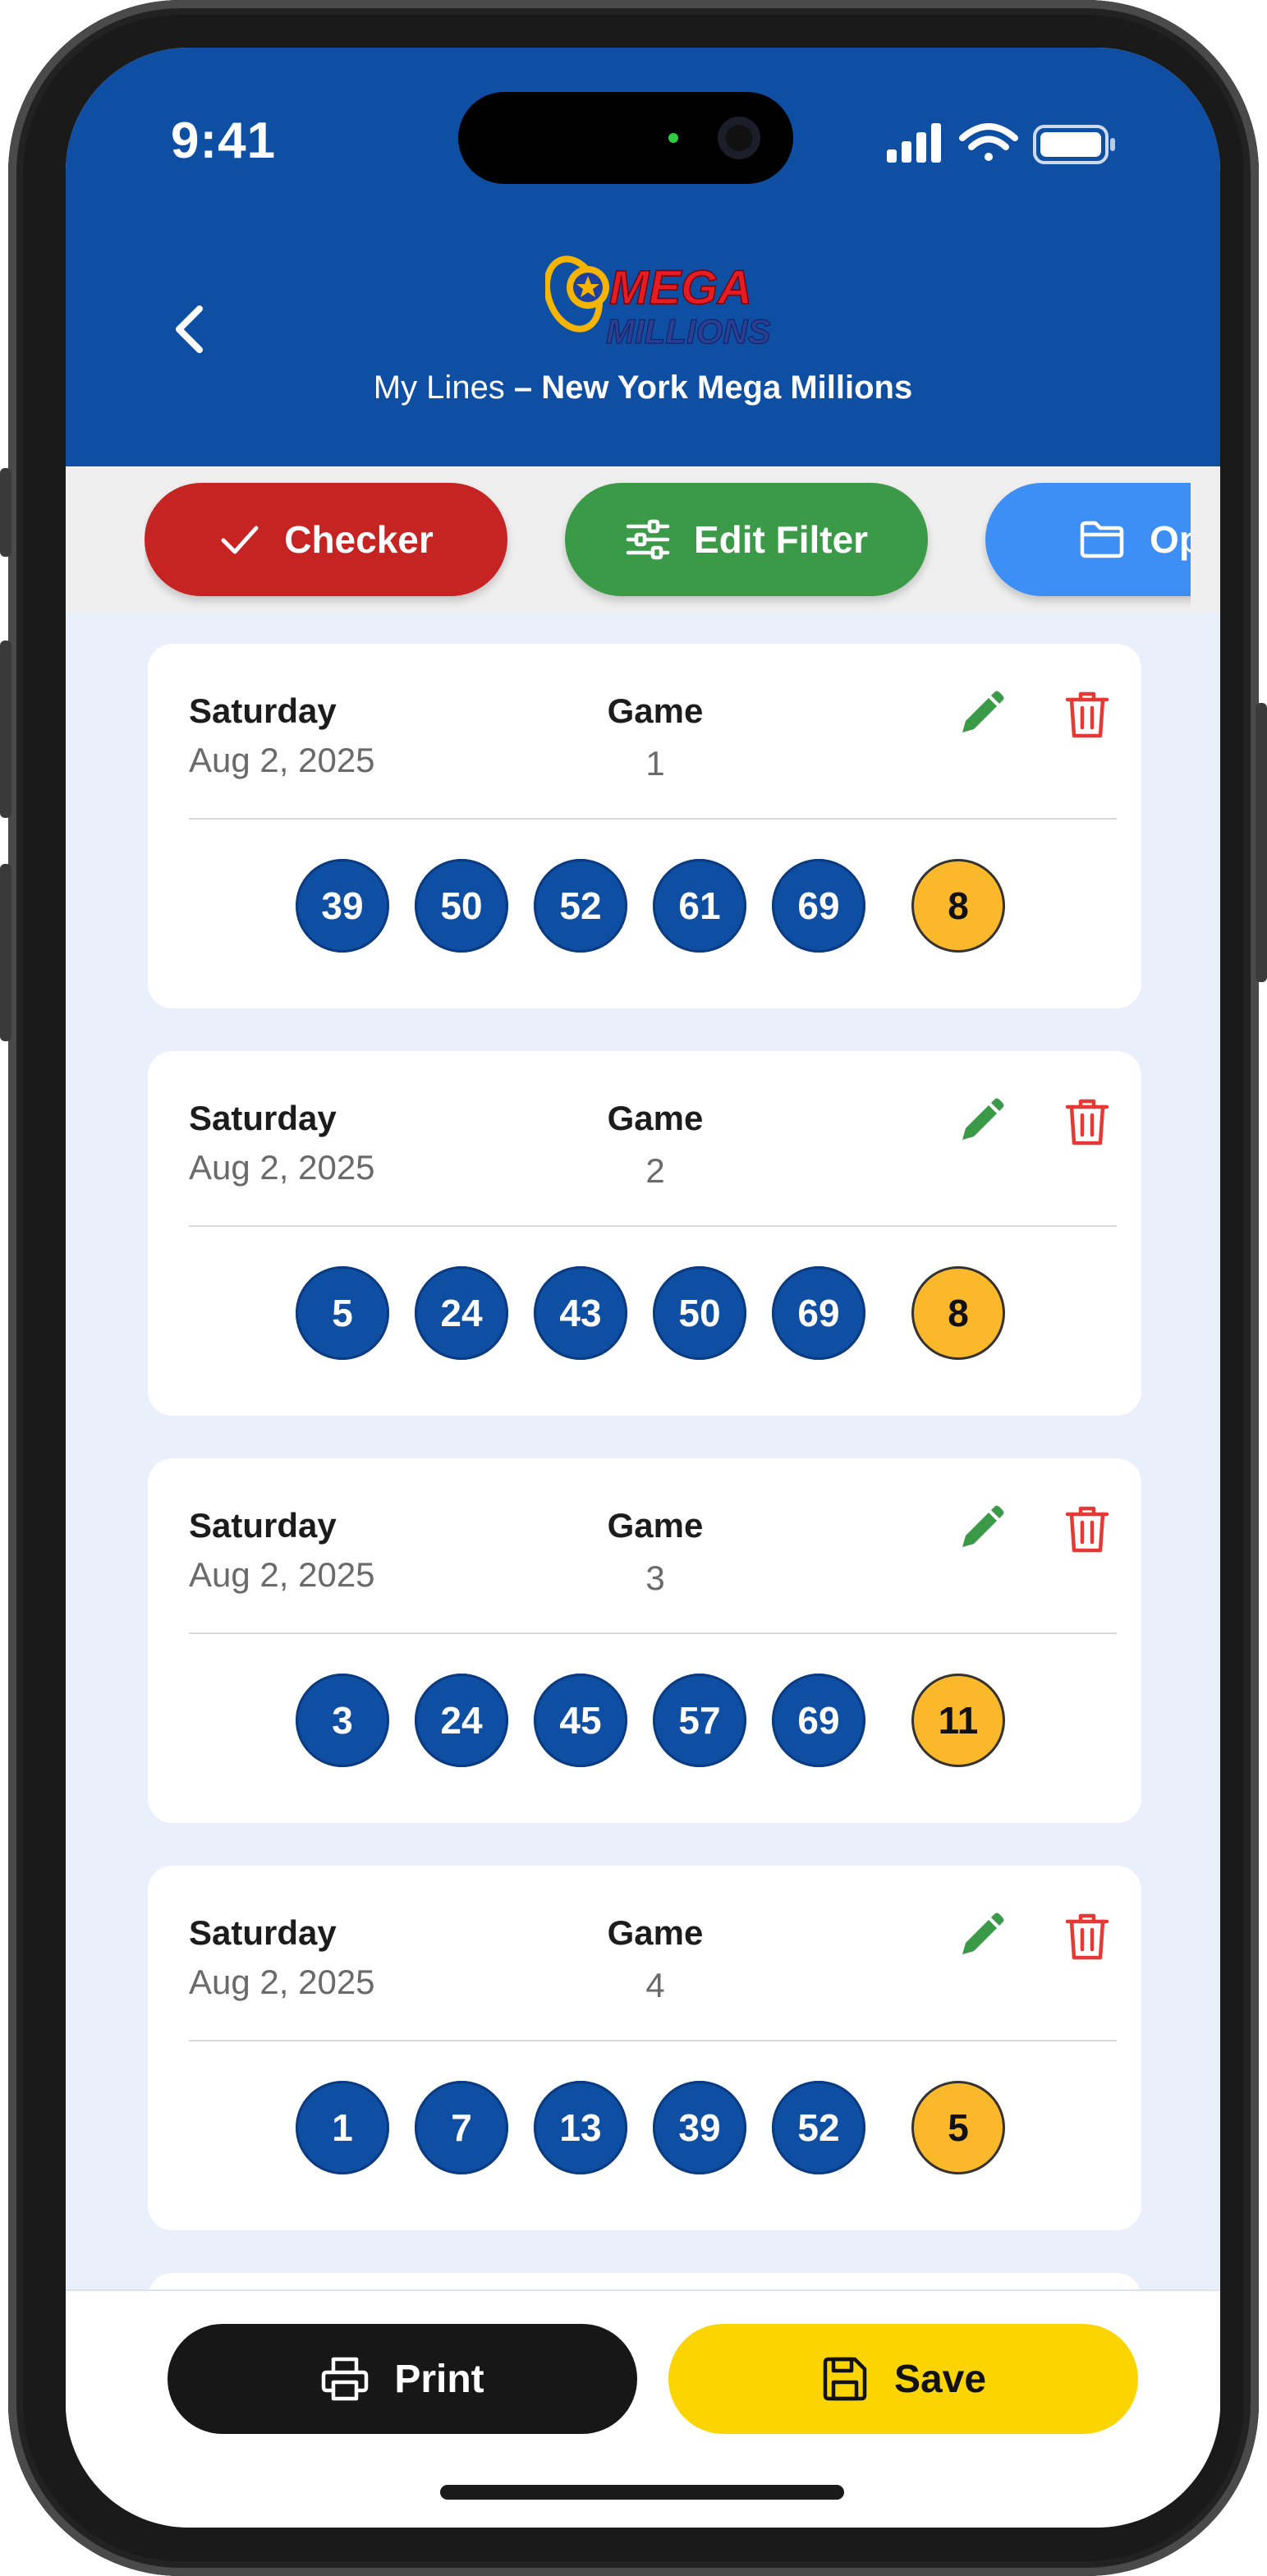 The image size is (1267, 2576). Describe the element at coordinates (1261, 842) in the screenshot. I see `power-button` at that location.